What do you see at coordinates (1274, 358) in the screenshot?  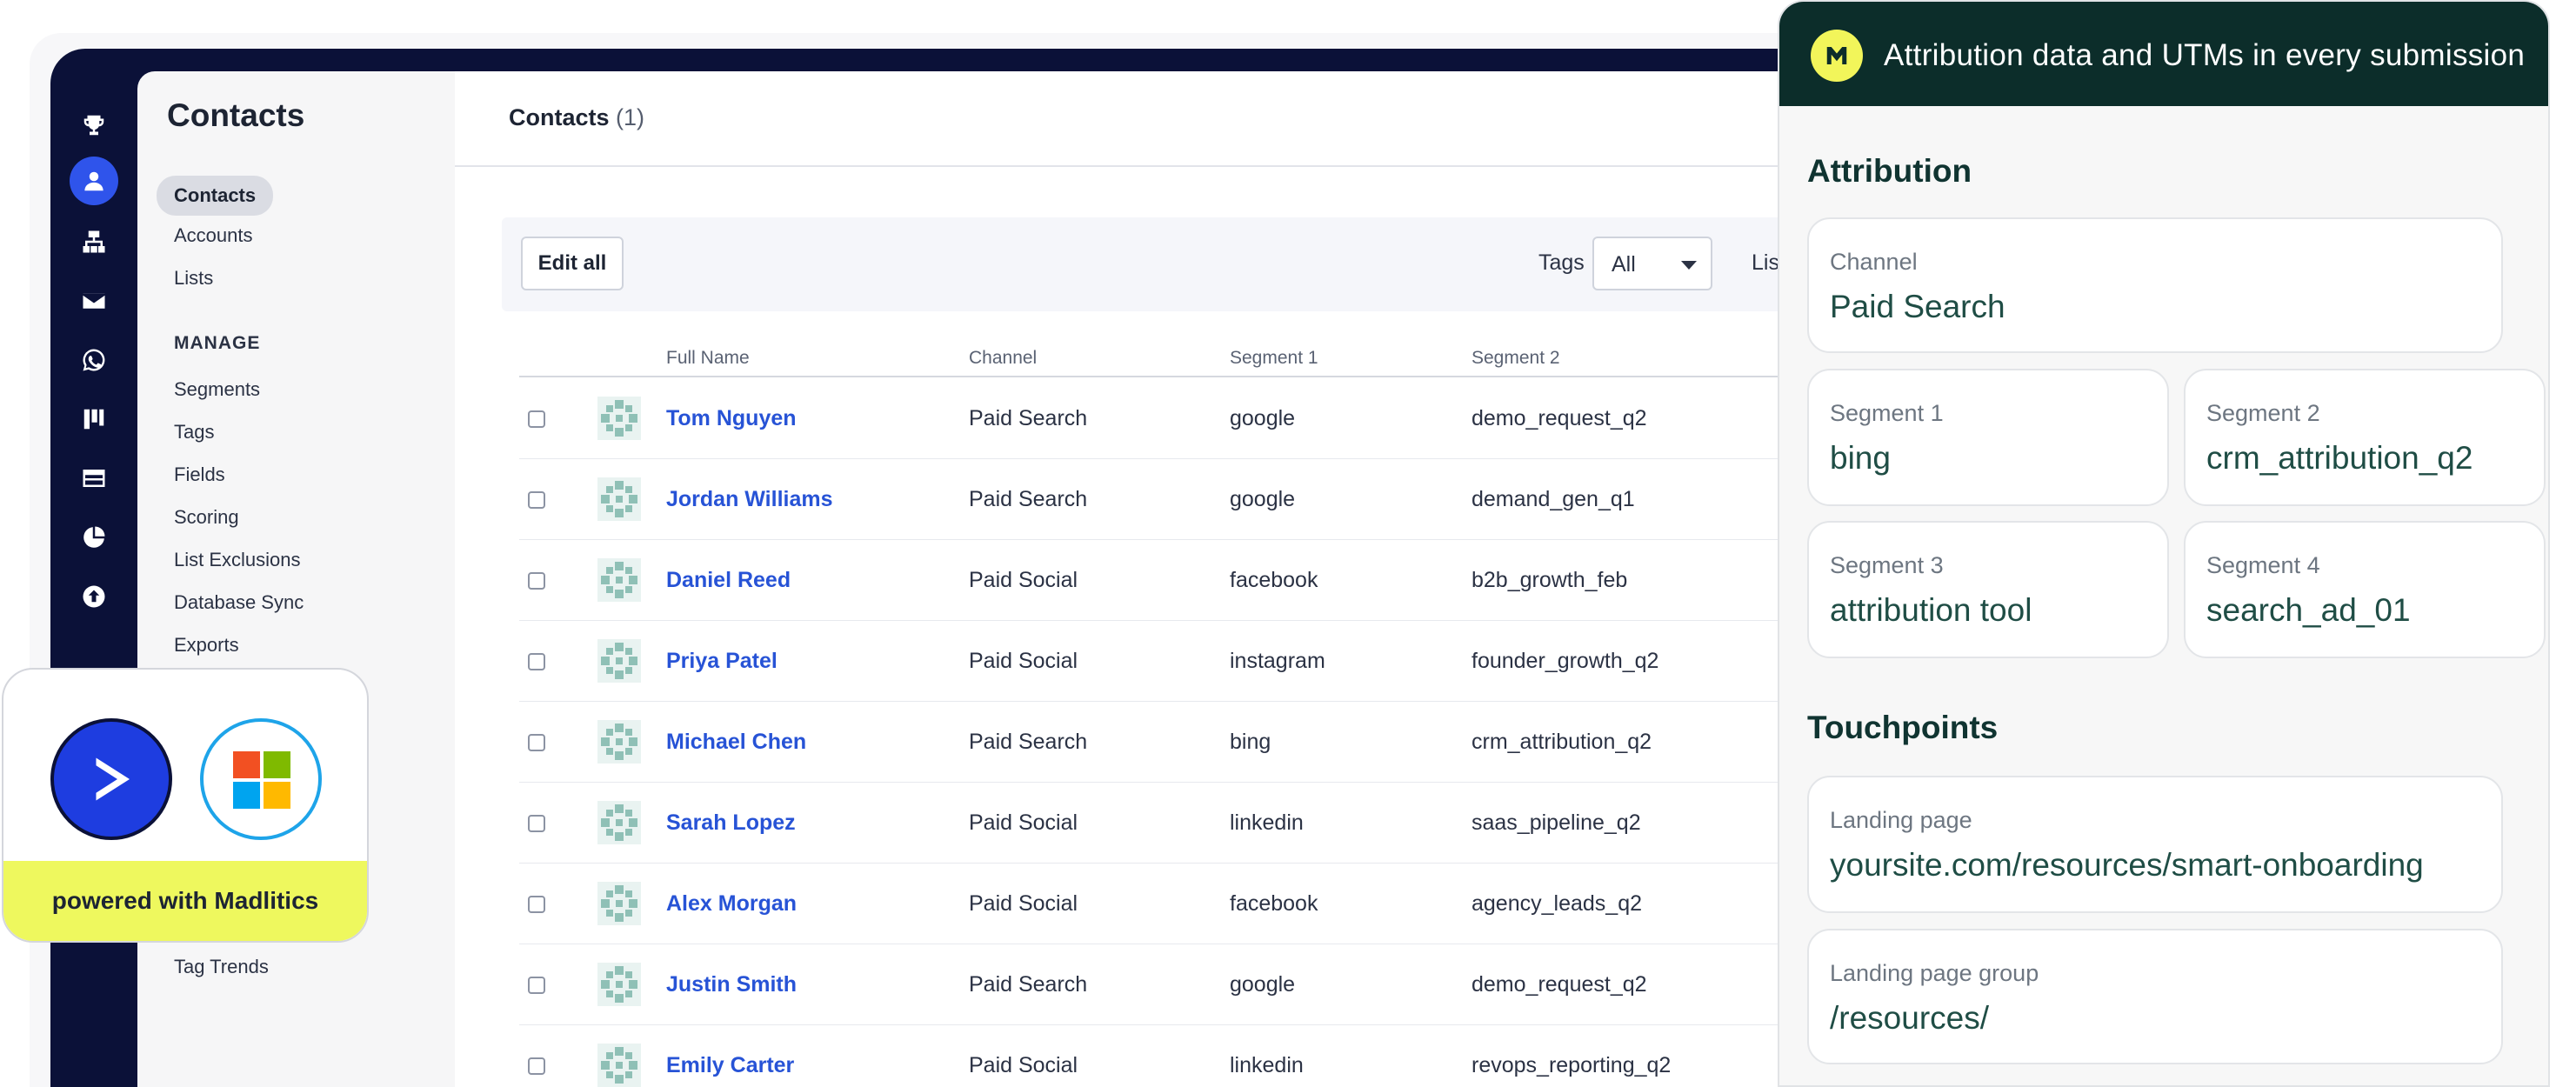 I see `column-header-segment-1: Segment 1` at bounding box center [1274, 358].